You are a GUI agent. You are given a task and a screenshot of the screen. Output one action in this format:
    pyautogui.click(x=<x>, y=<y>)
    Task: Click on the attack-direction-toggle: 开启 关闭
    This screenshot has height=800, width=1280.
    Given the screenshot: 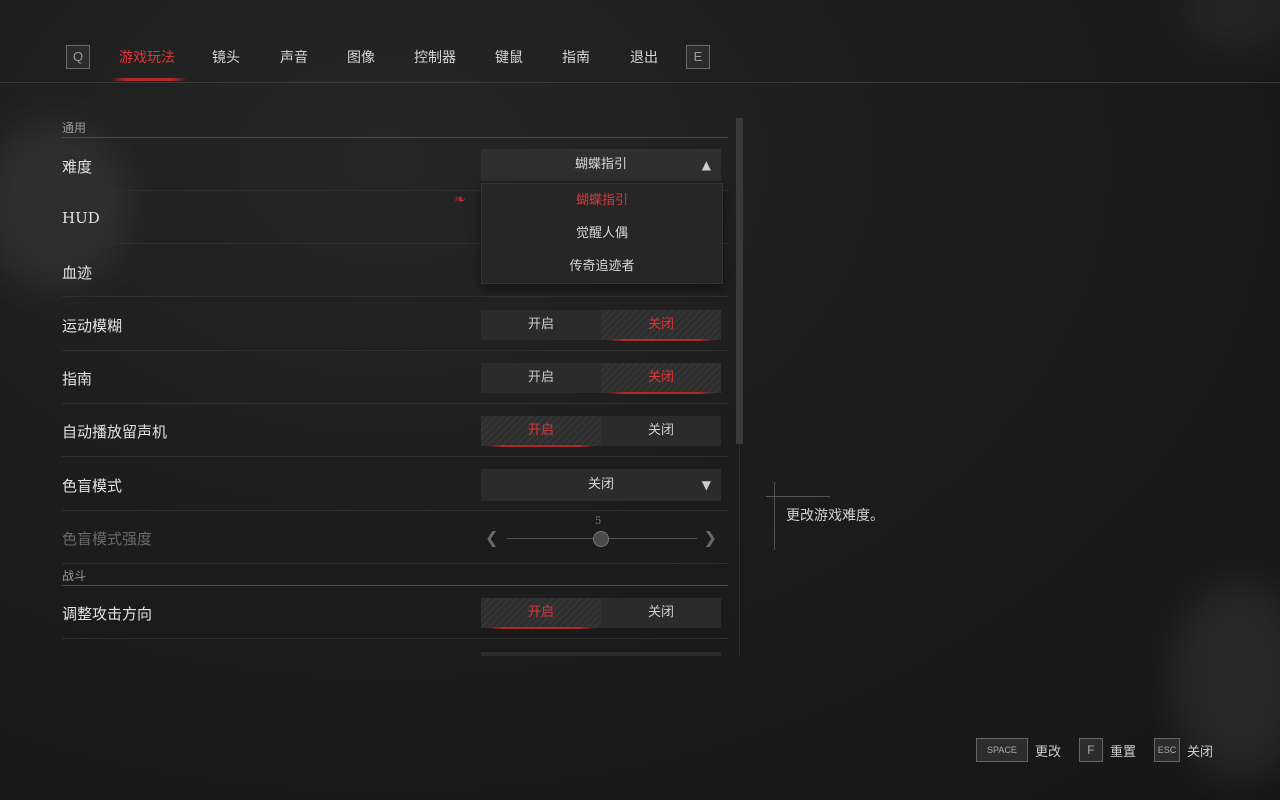 What is the action you would take?
    pyautogui.click(x=601, y=613)
    